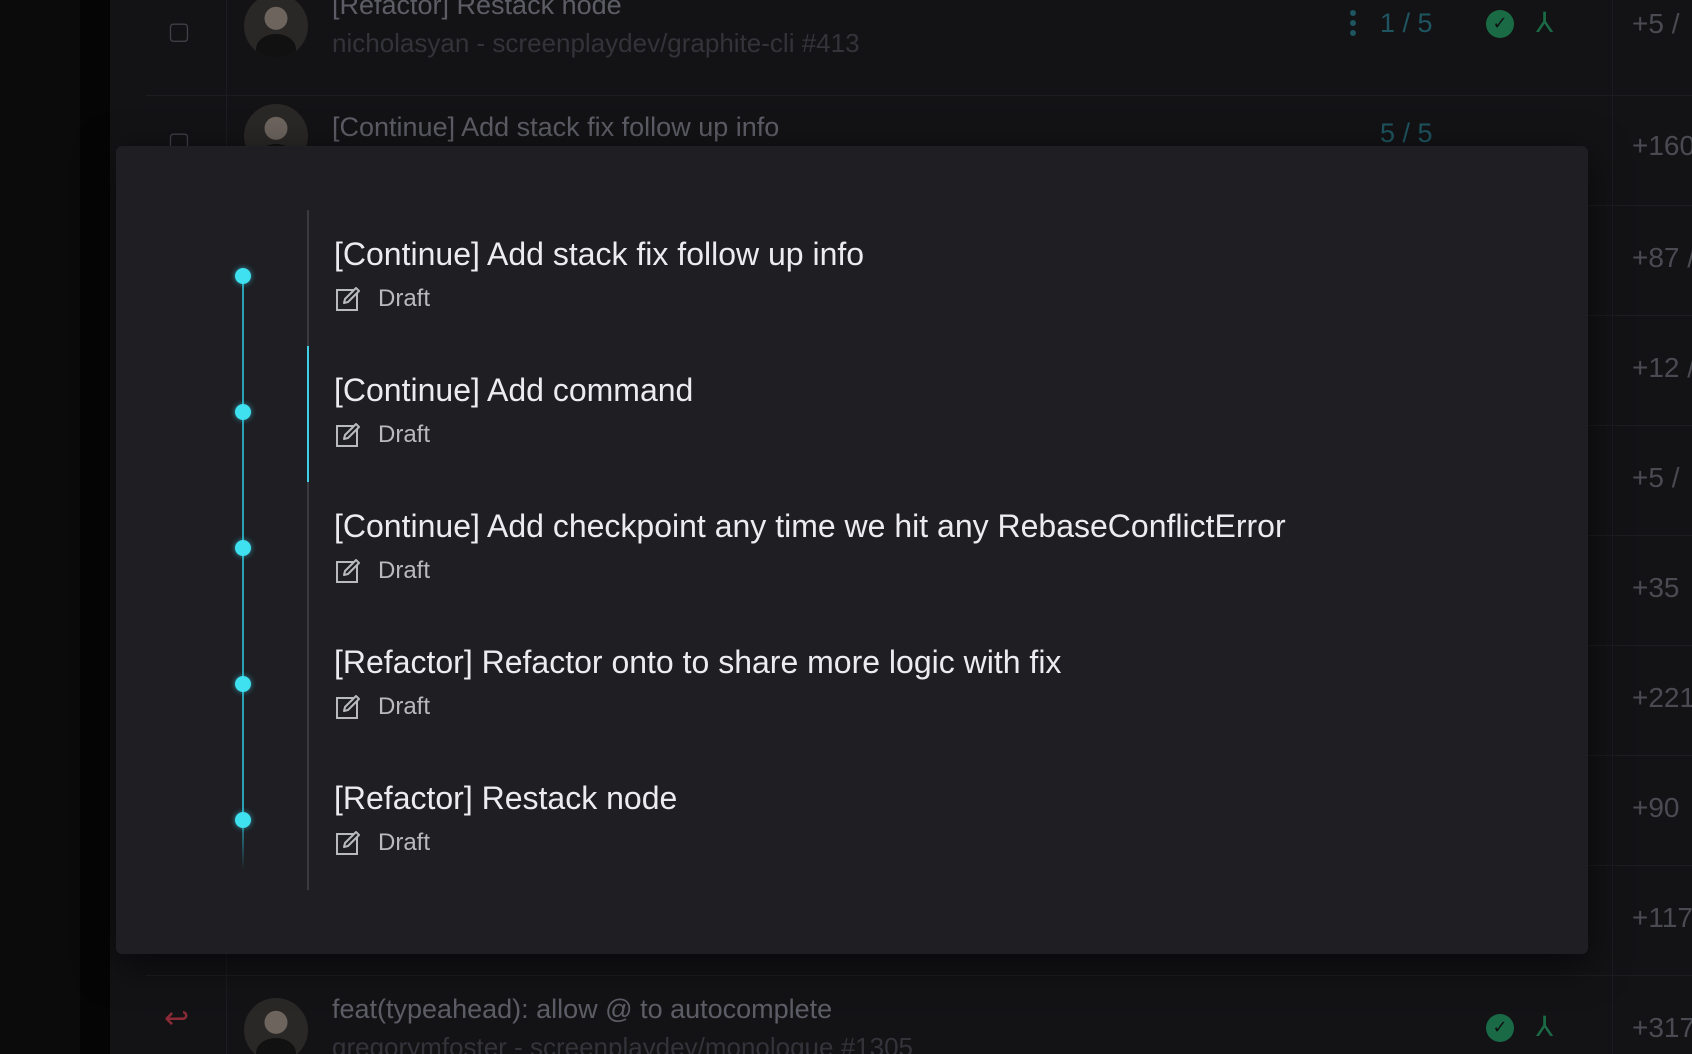 This screenshot has height=1054, width=1692. Describe the element at coordinates (1662, 1027) in the screenshot. I see `diff-stat: +317` at that location.